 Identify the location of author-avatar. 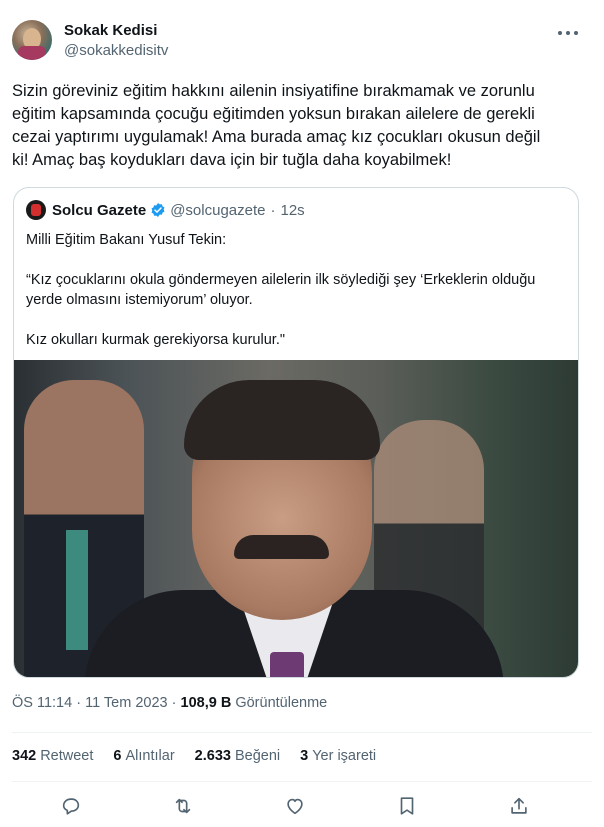
(32, 40).